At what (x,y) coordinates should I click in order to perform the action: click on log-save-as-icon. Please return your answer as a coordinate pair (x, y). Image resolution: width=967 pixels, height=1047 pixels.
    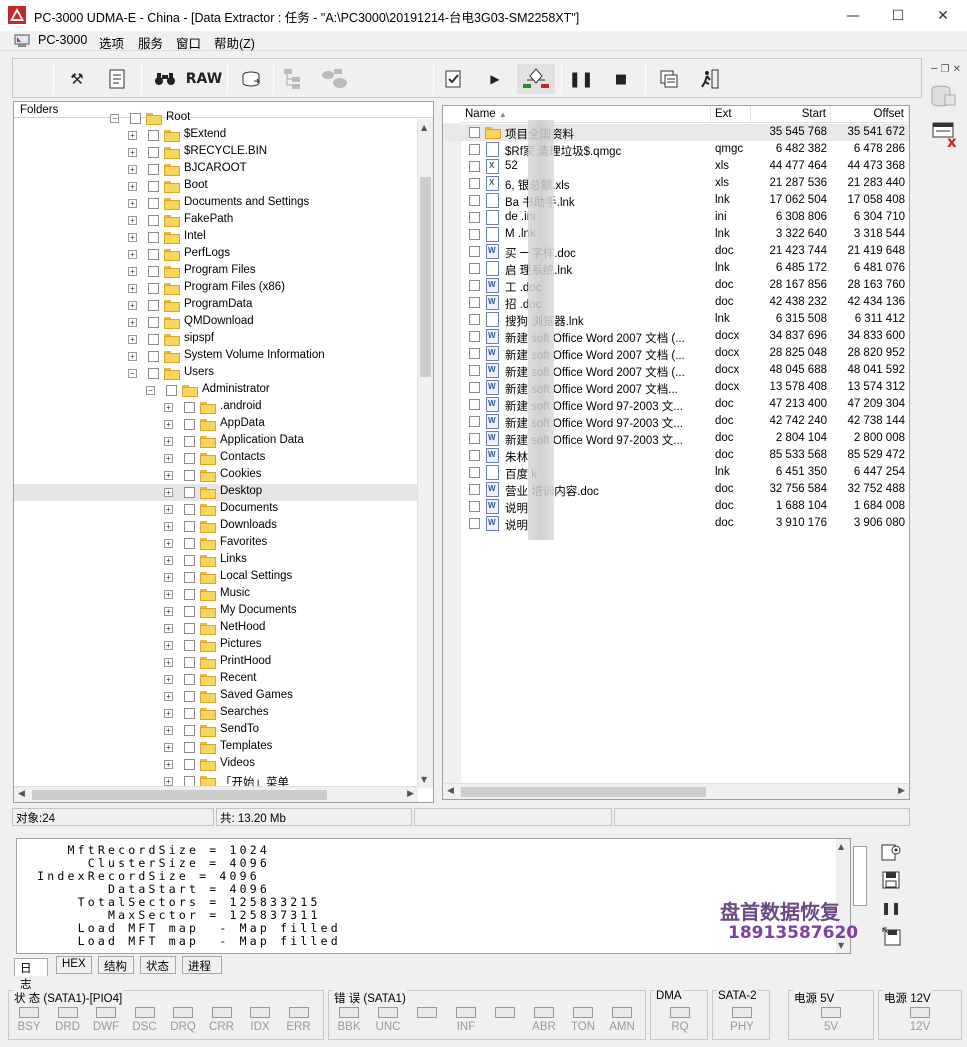
    Looking at the image, I should click on (891, 936).